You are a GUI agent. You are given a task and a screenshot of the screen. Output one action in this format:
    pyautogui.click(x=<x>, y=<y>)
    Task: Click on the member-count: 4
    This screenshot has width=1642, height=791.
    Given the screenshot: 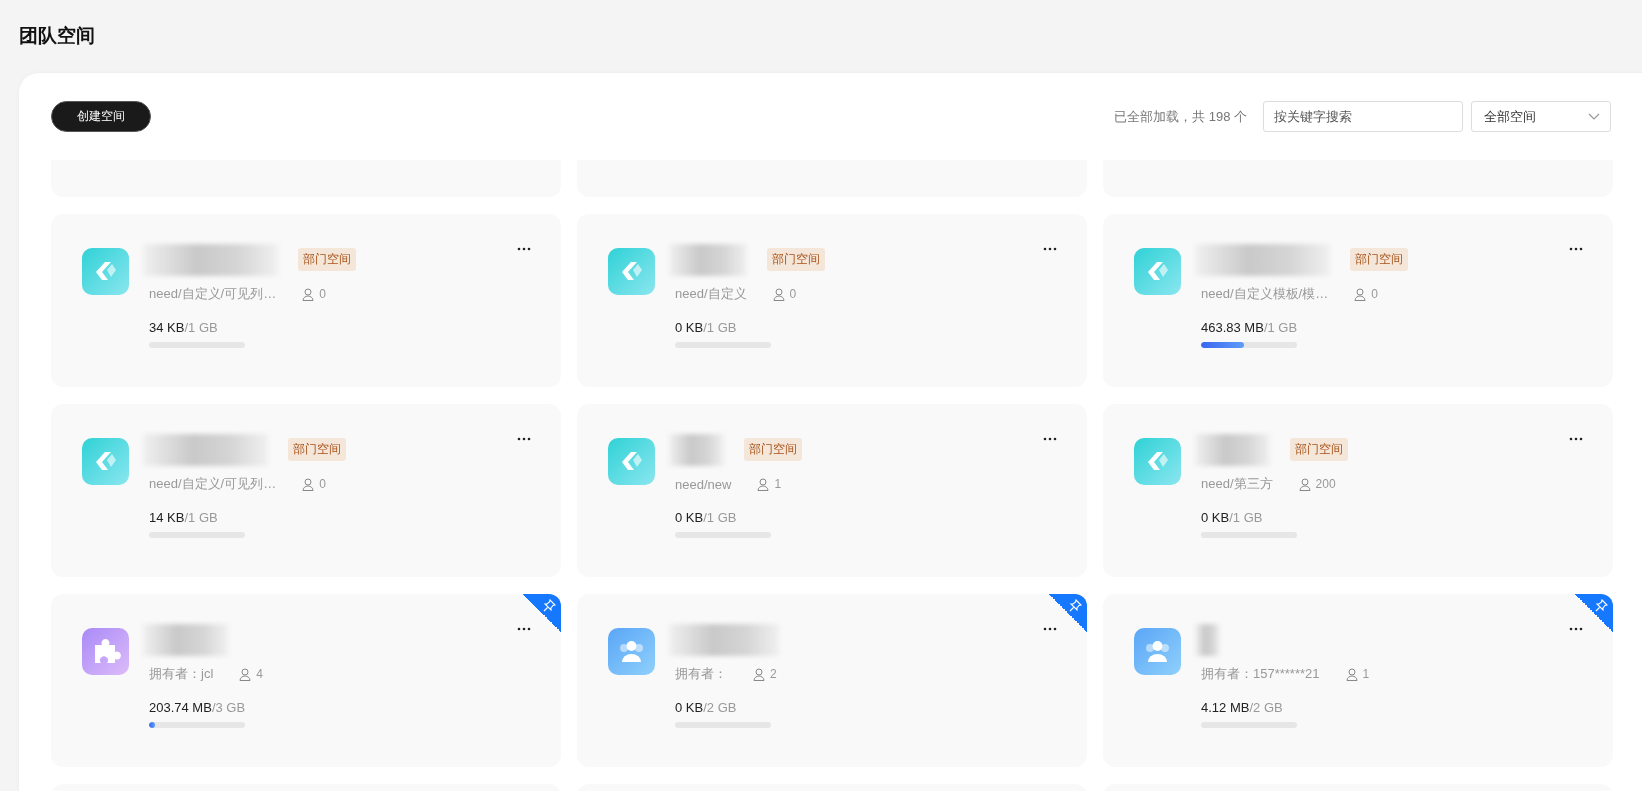 What is the action you would take?
    pyautogui.click(x=259, y=674)
    